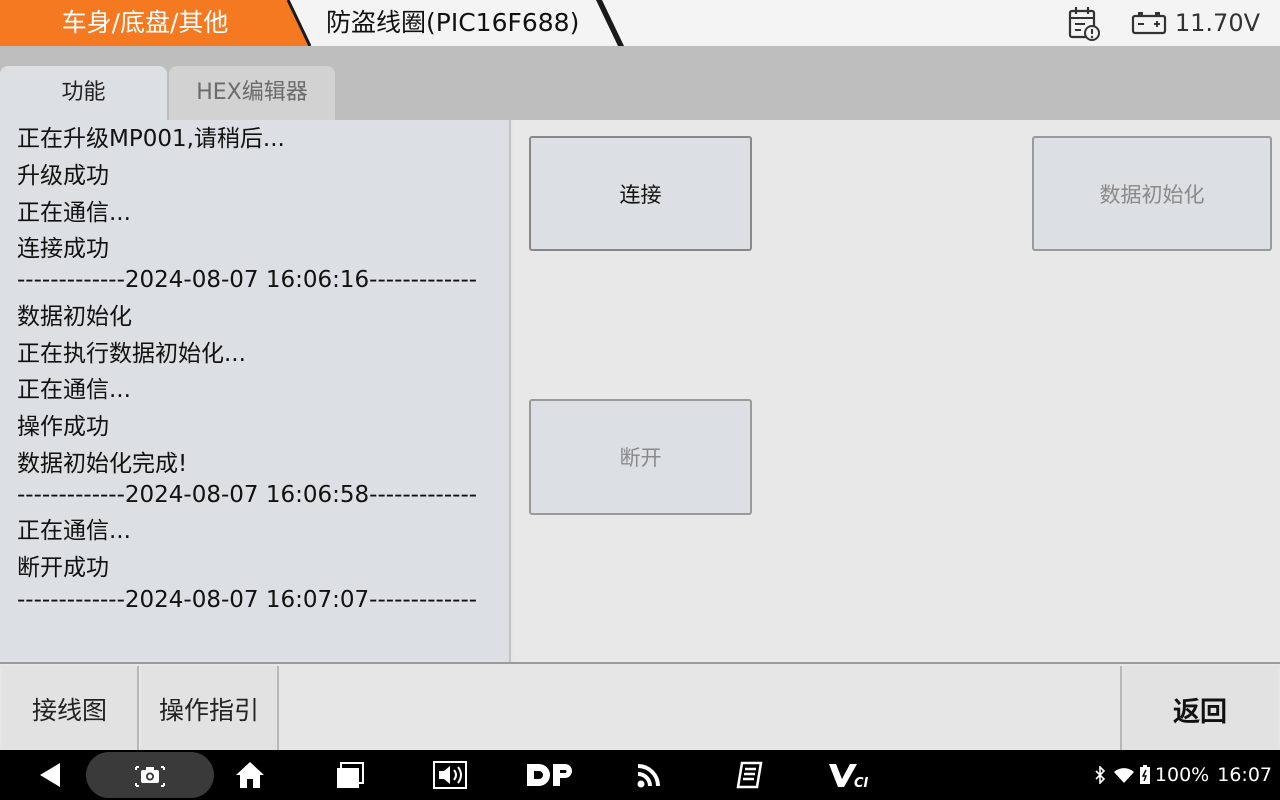 The image size is (1280, 800). I want to click on system-status: 100% 16:07, so click(1182, 775).